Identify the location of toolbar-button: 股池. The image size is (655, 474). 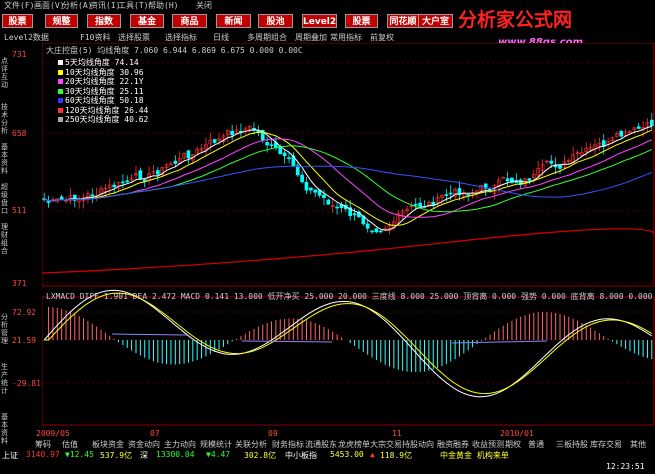
(275, 21).